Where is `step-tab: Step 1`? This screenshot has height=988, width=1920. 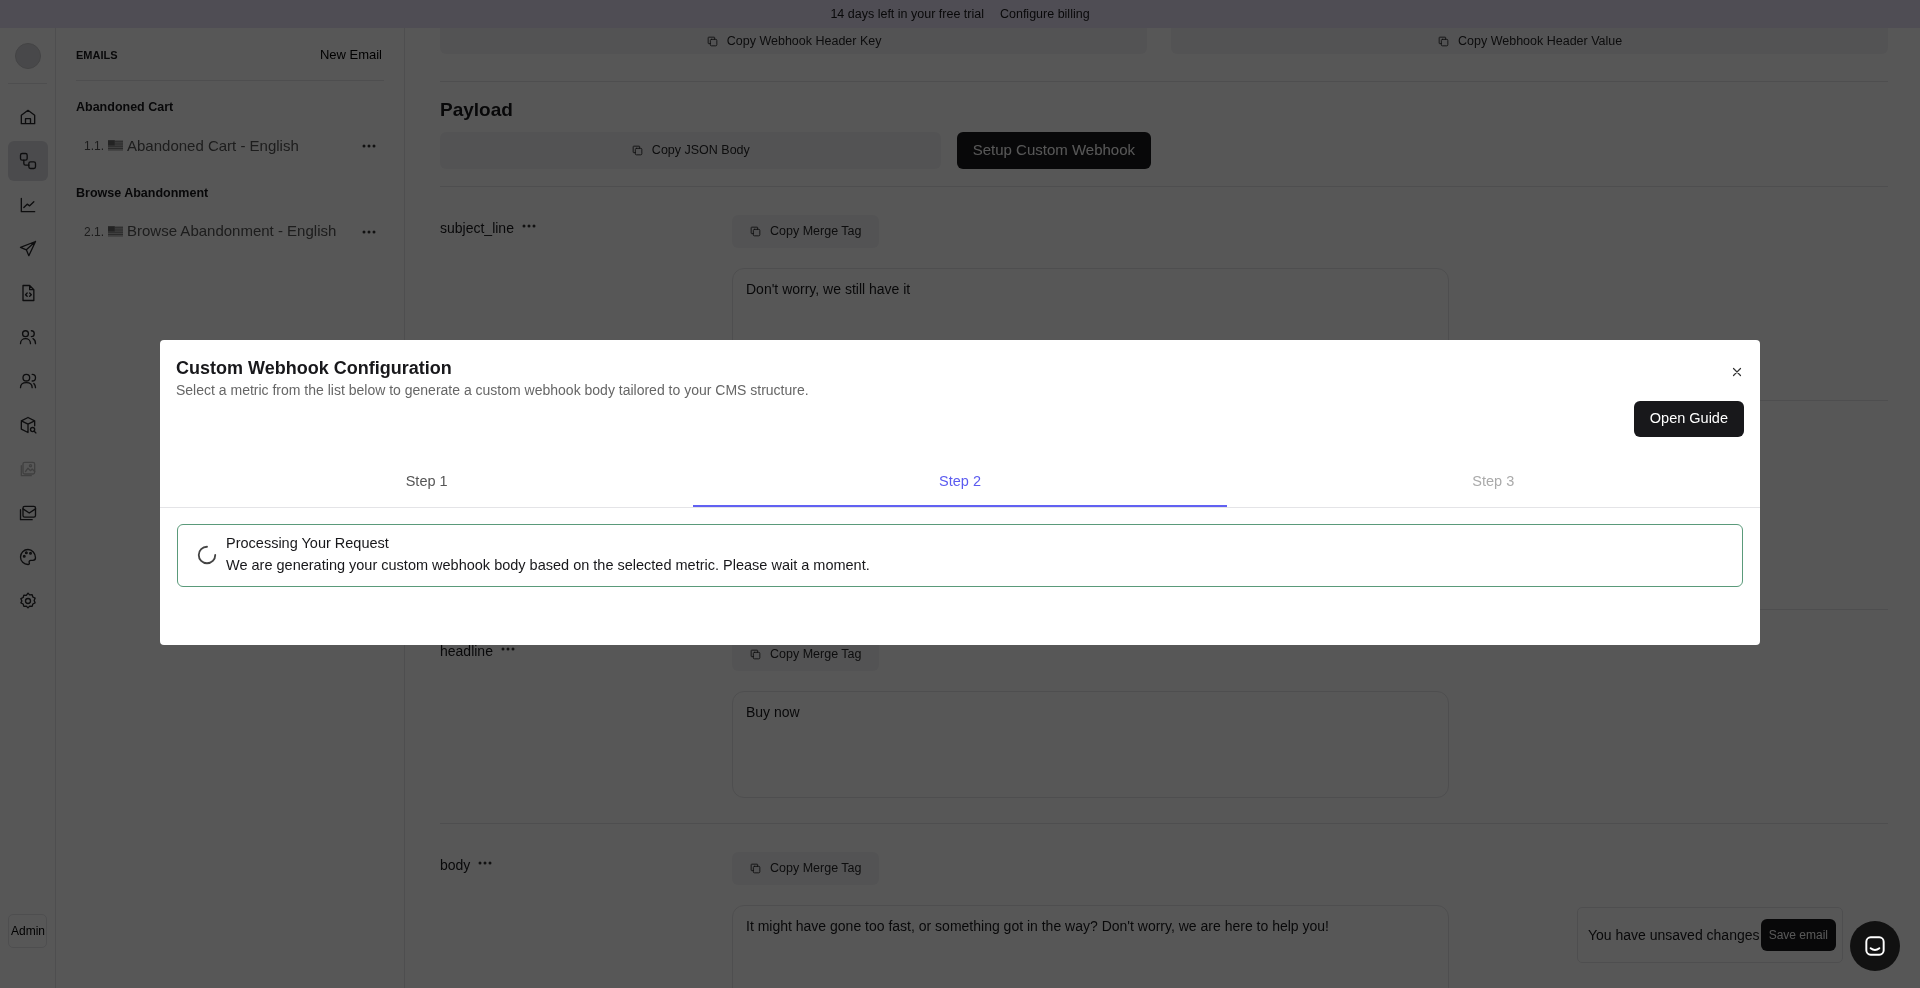 step-tab: Step 1 is located at coordinates (427, 482).